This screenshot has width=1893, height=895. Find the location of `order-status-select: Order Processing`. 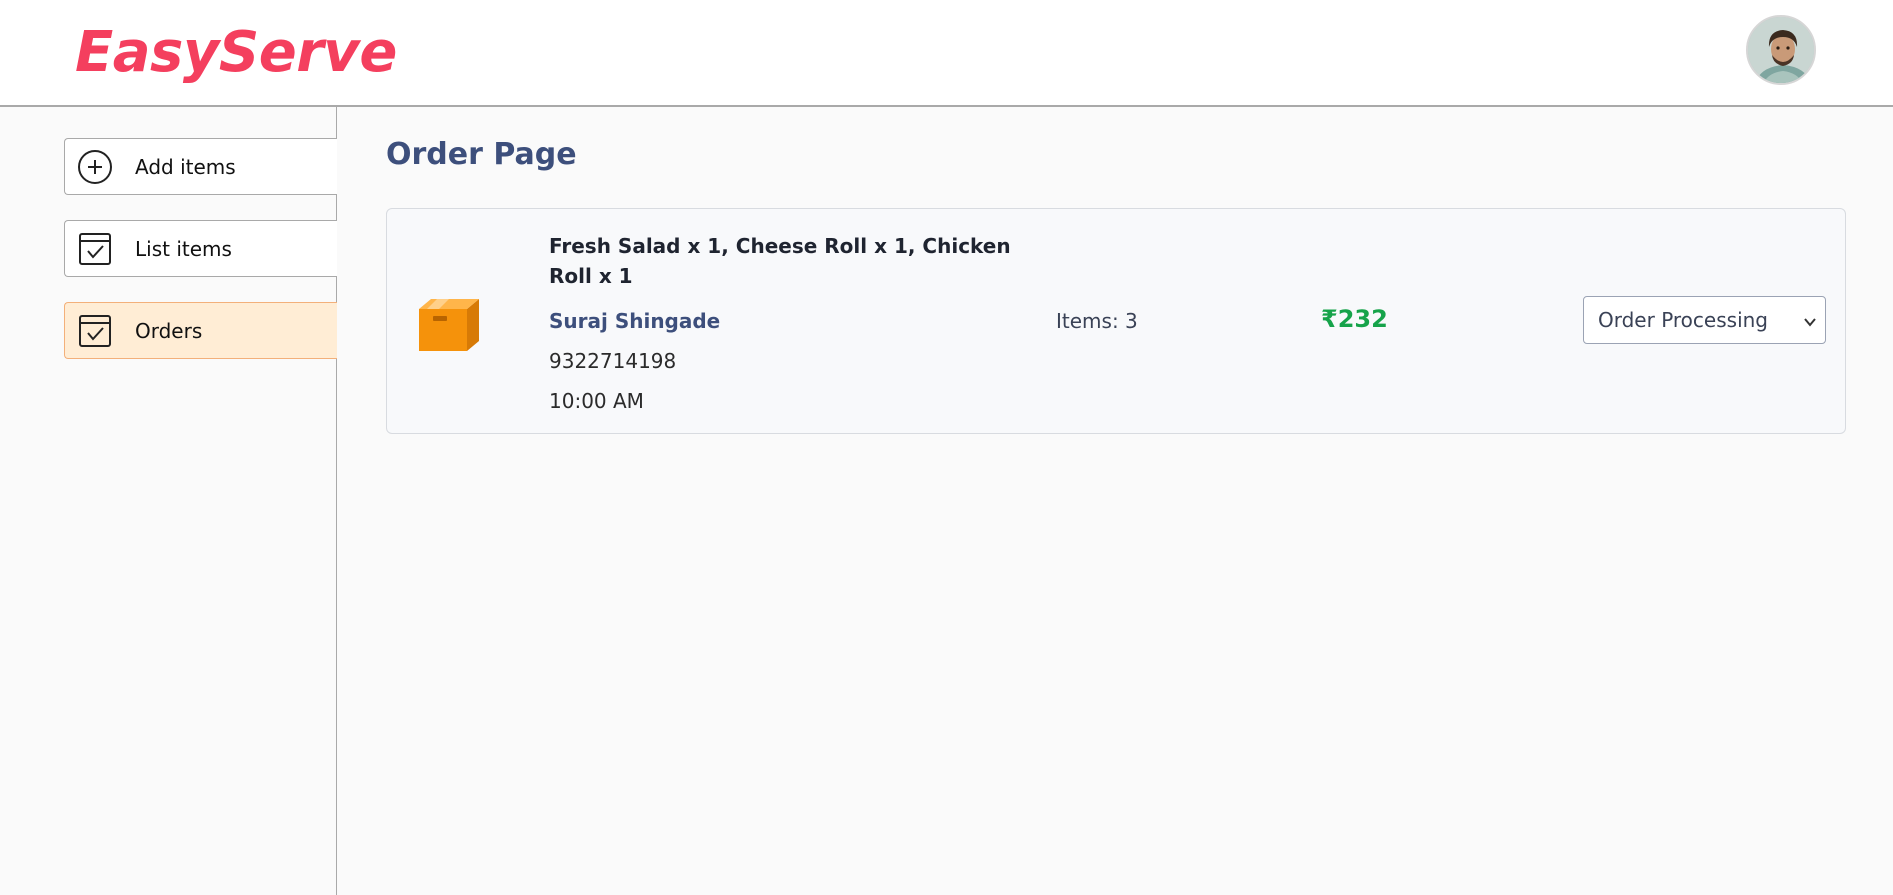

order-status-select: Order Processing is located at coordinates (1704, 320).